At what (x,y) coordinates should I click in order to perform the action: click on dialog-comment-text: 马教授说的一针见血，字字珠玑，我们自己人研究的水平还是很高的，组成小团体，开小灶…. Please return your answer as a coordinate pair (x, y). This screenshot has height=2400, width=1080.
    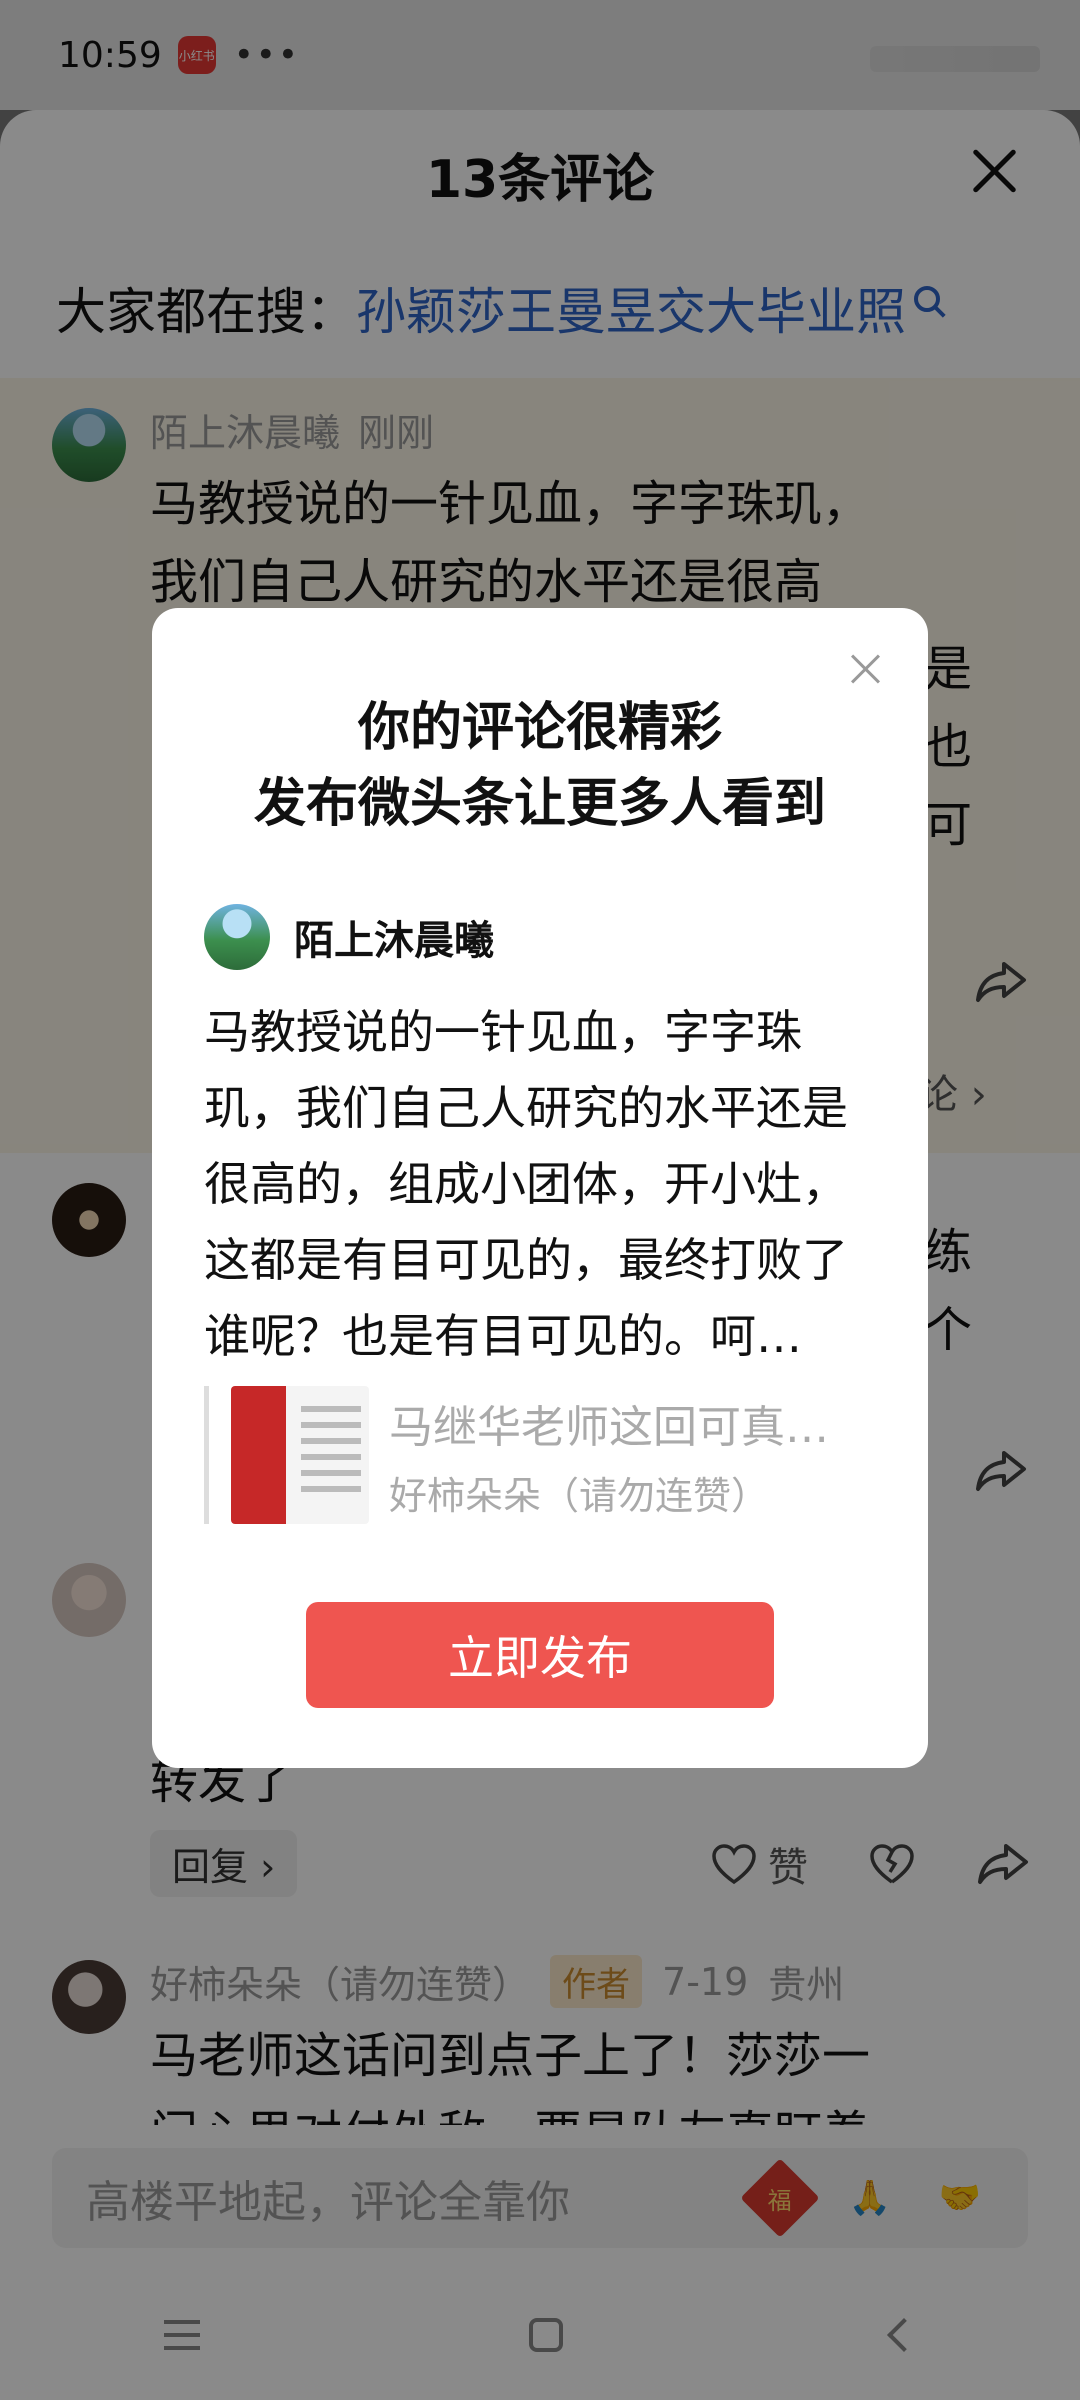
    Looking at the image, I should click on (526, 1184).